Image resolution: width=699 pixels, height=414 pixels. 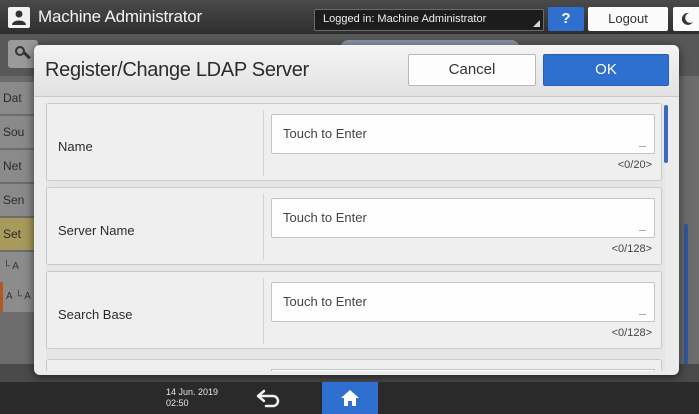 What do you see at coordinates (354, 365) in the screenshot?
I see `field-row-partial` at bounding box center [354, 365].